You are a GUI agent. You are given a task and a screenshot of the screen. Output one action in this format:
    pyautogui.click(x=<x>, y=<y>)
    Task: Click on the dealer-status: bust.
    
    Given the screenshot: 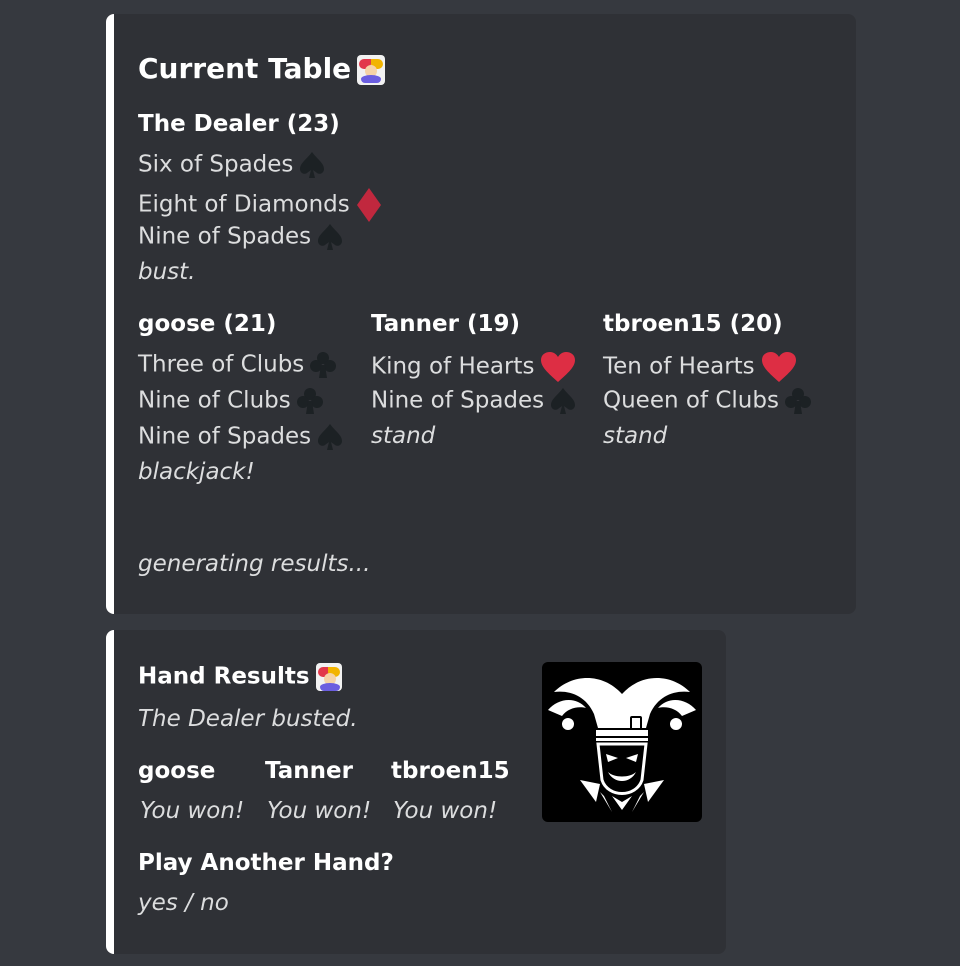 What is the action you would take?
    pyautogui.click(x=167, y=272)
    